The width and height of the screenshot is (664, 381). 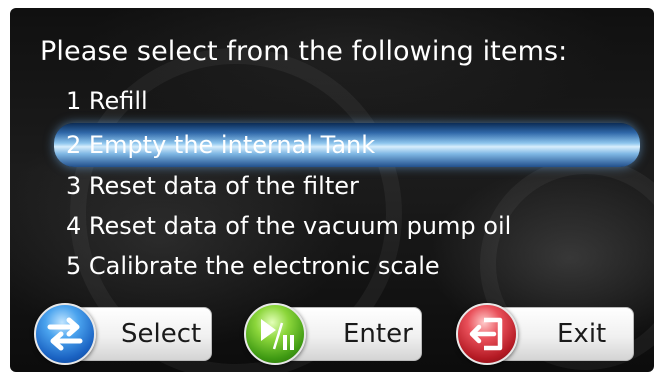 I want to click on play-pause-icon, so click(x=277, y=334).